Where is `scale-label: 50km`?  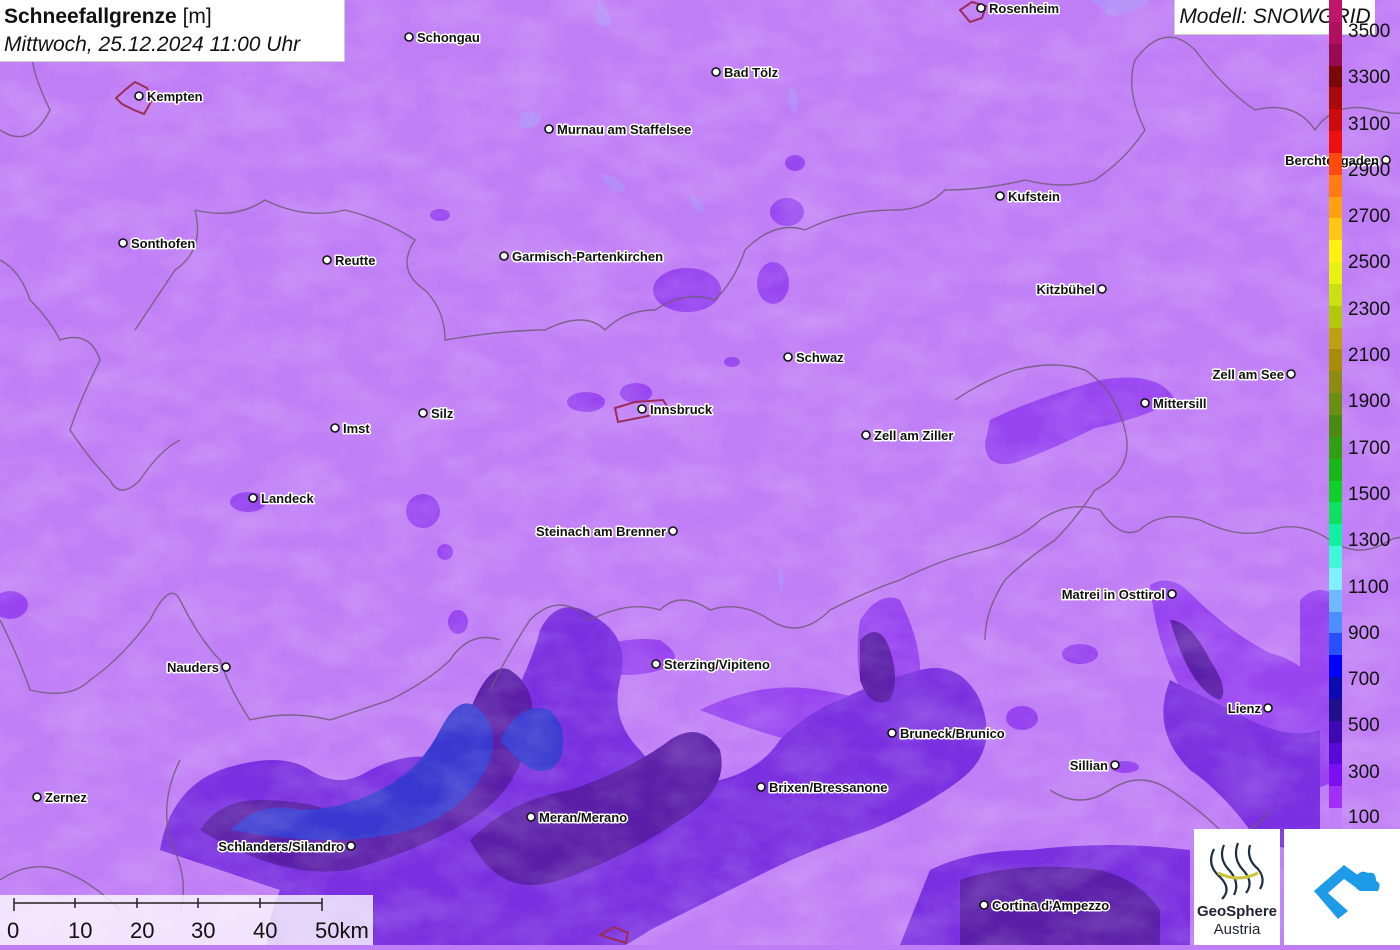 scale-label: 50km is located at coordinates (342, 930).